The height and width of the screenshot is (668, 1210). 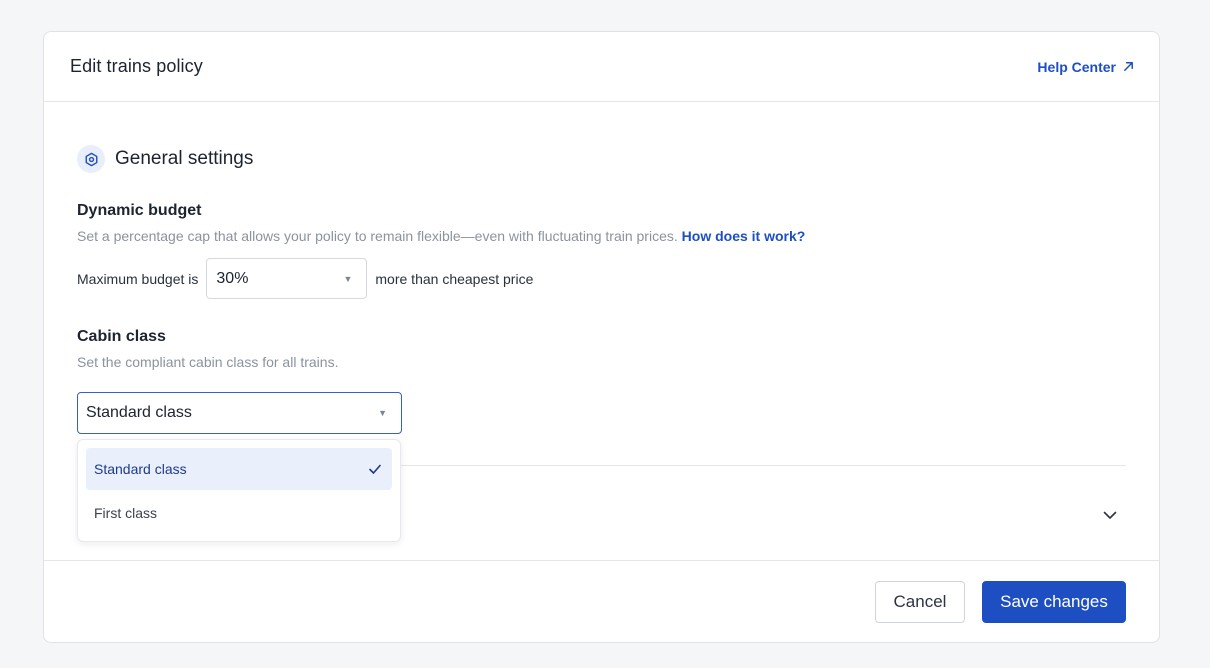 I want to click on external-link-icon, so click(x=1128, y=66).